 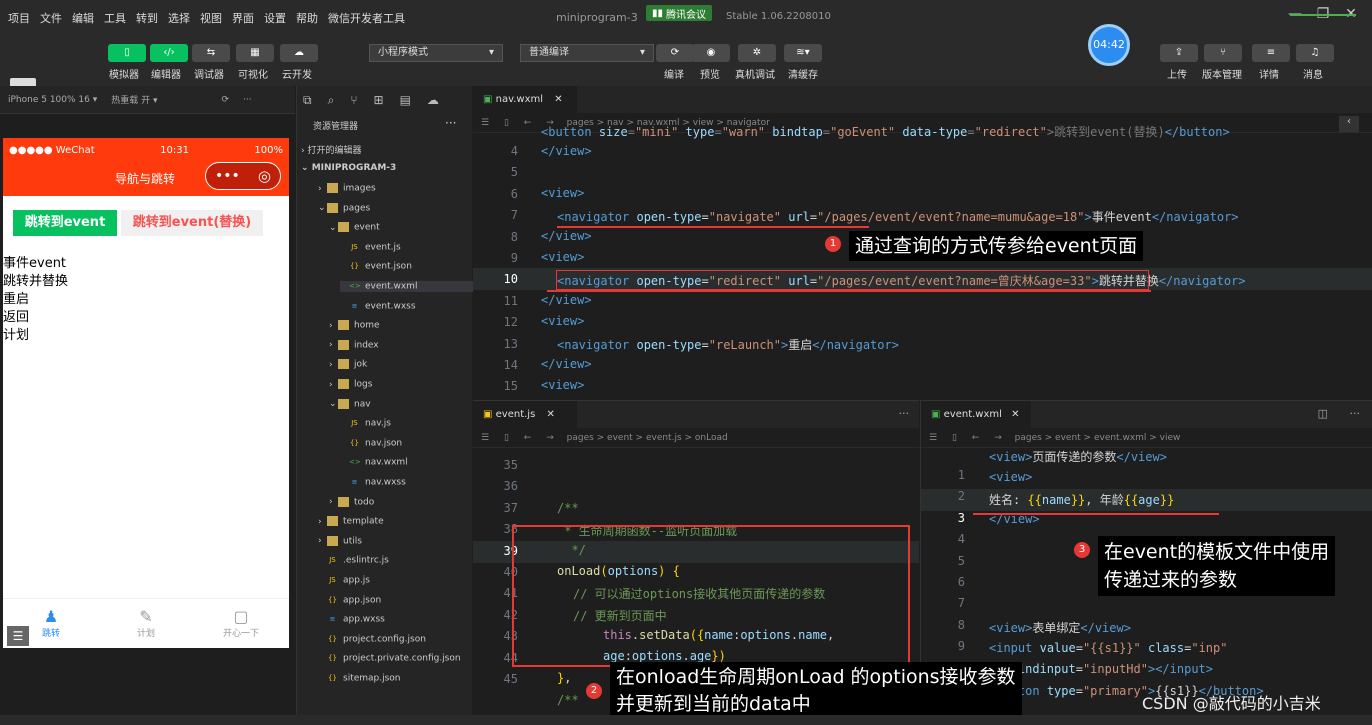 I want to click on link-redirect: 跳转并替换, so click(x=35, y=279).